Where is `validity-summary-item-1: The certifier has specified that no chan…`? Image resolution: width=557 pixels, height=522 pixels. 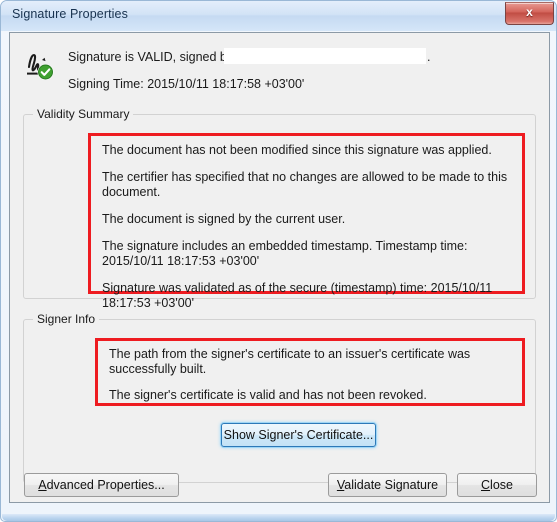 validity-summary-item-1: The certifier has specified that no chan… is located at coordinates (305, 184).